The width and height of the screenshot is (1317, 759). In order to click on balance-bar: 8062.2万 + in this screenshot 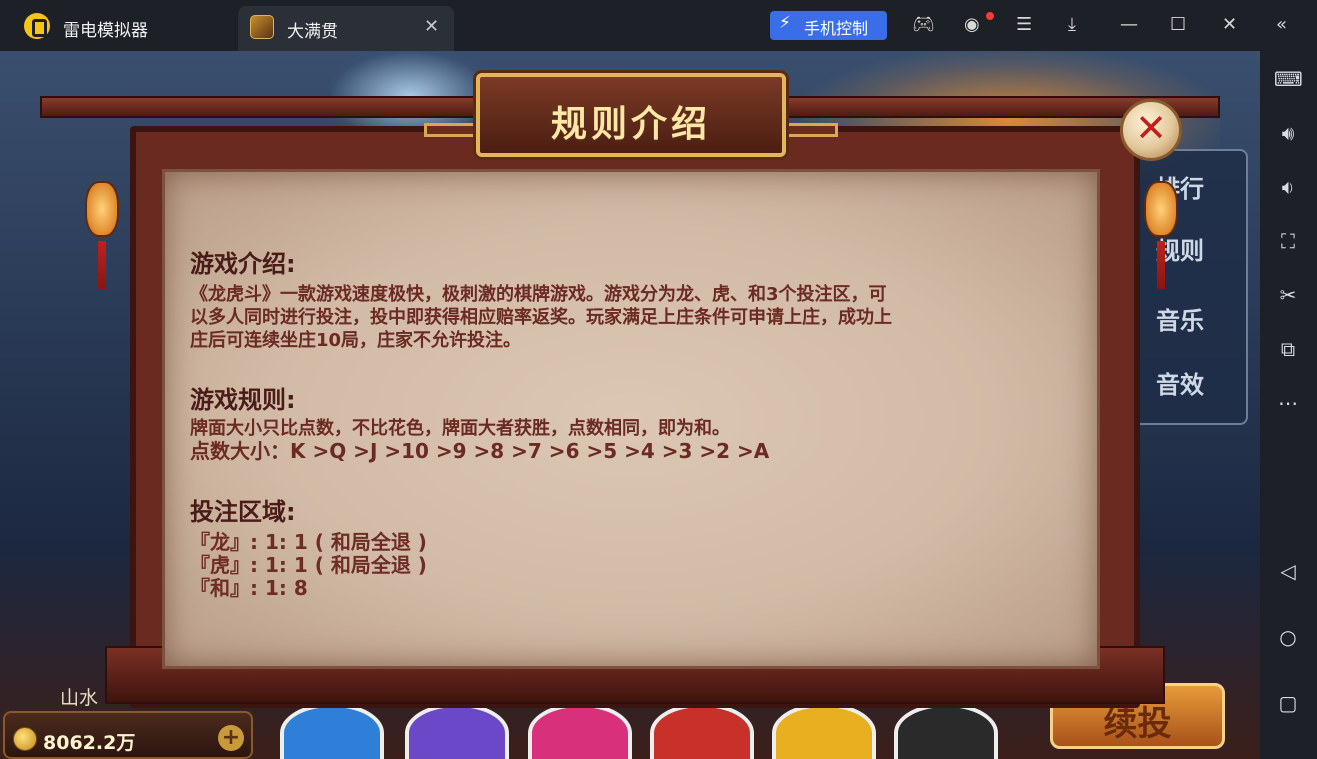, I will do `click(128, 735)`.